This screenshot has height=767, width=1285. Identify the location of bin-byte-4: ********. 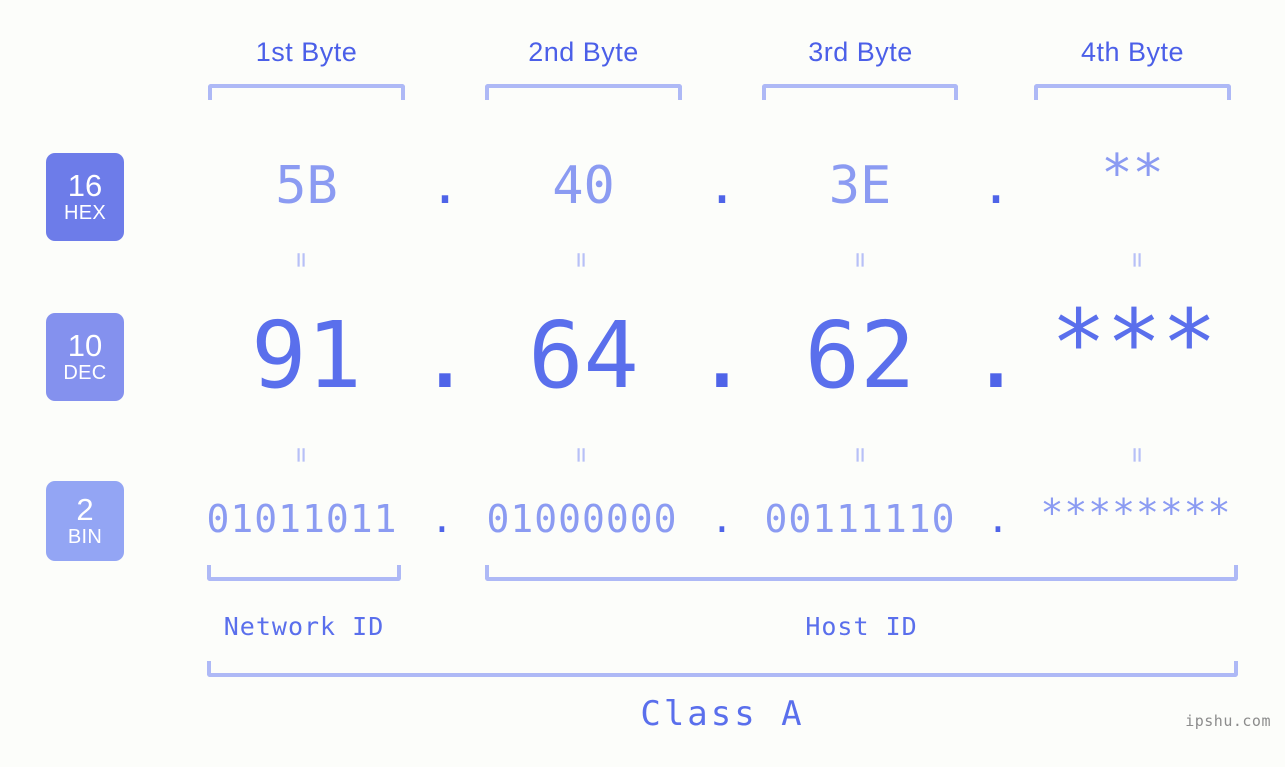
(1136, 513).